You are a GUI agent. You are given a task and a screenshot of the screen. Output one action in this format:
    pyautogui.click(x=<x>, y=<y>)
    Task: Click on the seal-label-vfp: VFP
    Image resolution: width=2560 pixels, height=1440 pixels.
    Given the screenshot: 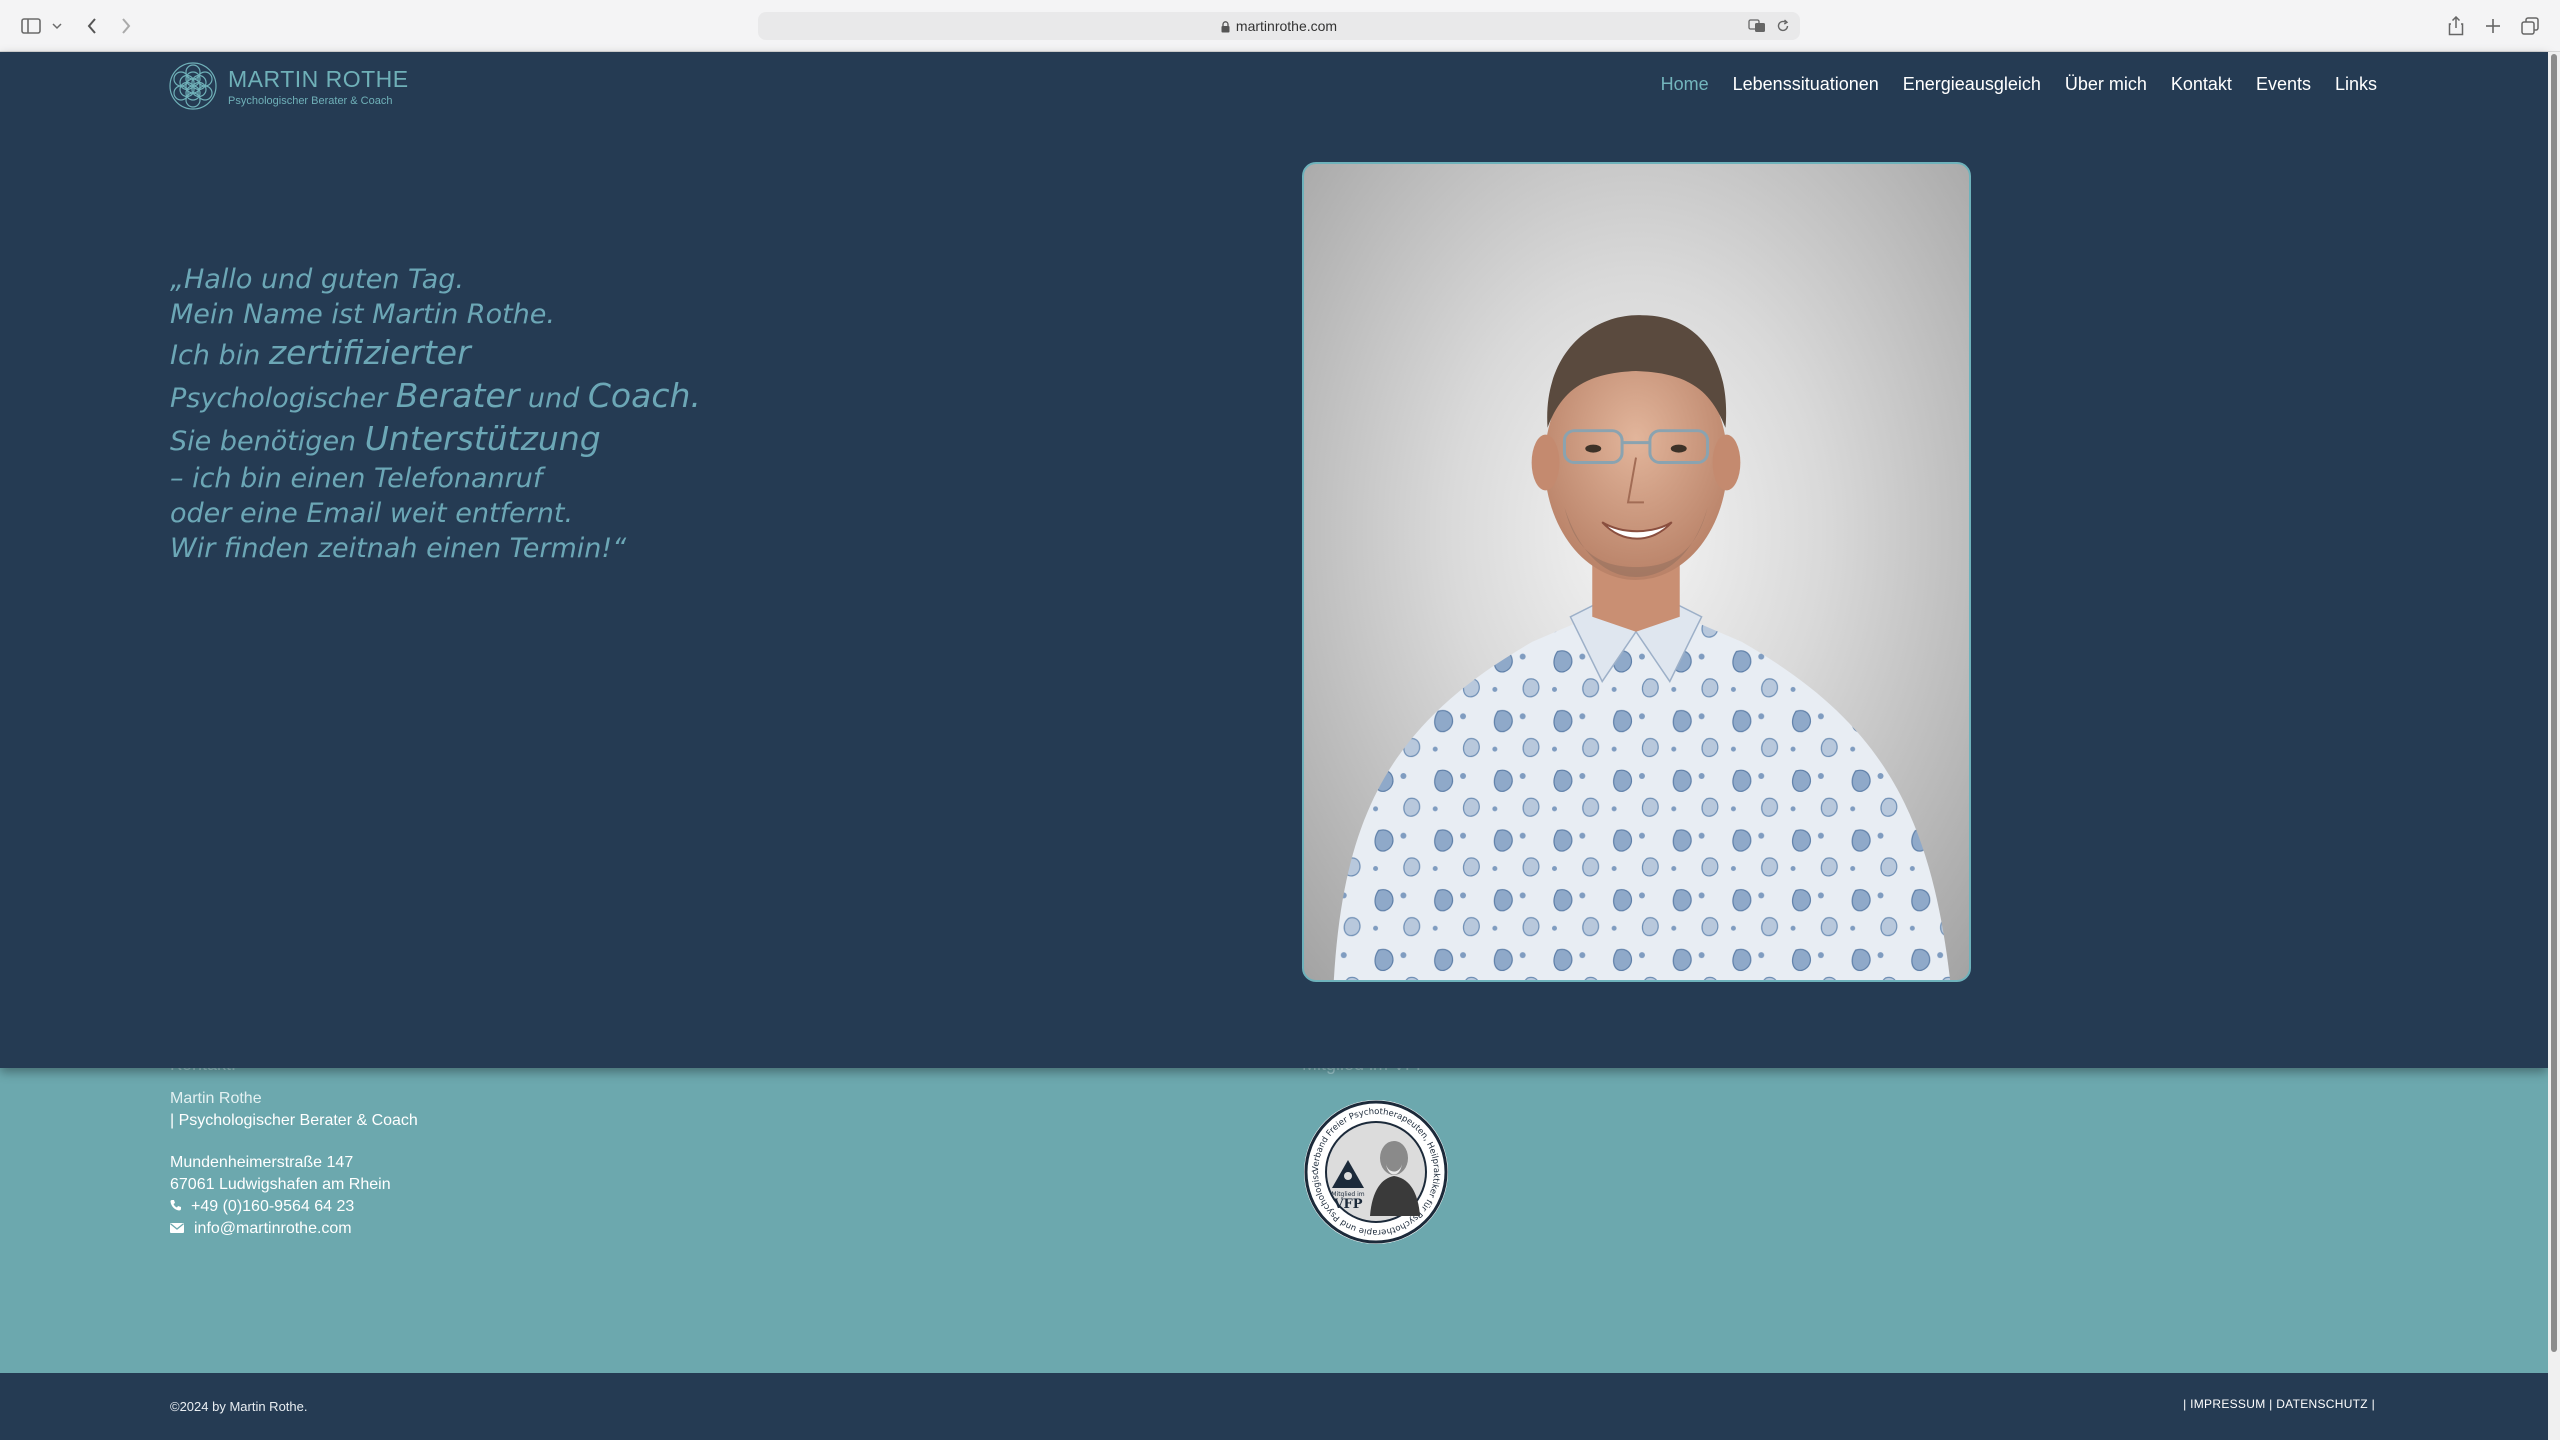 What is the action you would take?
    pyautogui.click(x=1347, y=1204)
    